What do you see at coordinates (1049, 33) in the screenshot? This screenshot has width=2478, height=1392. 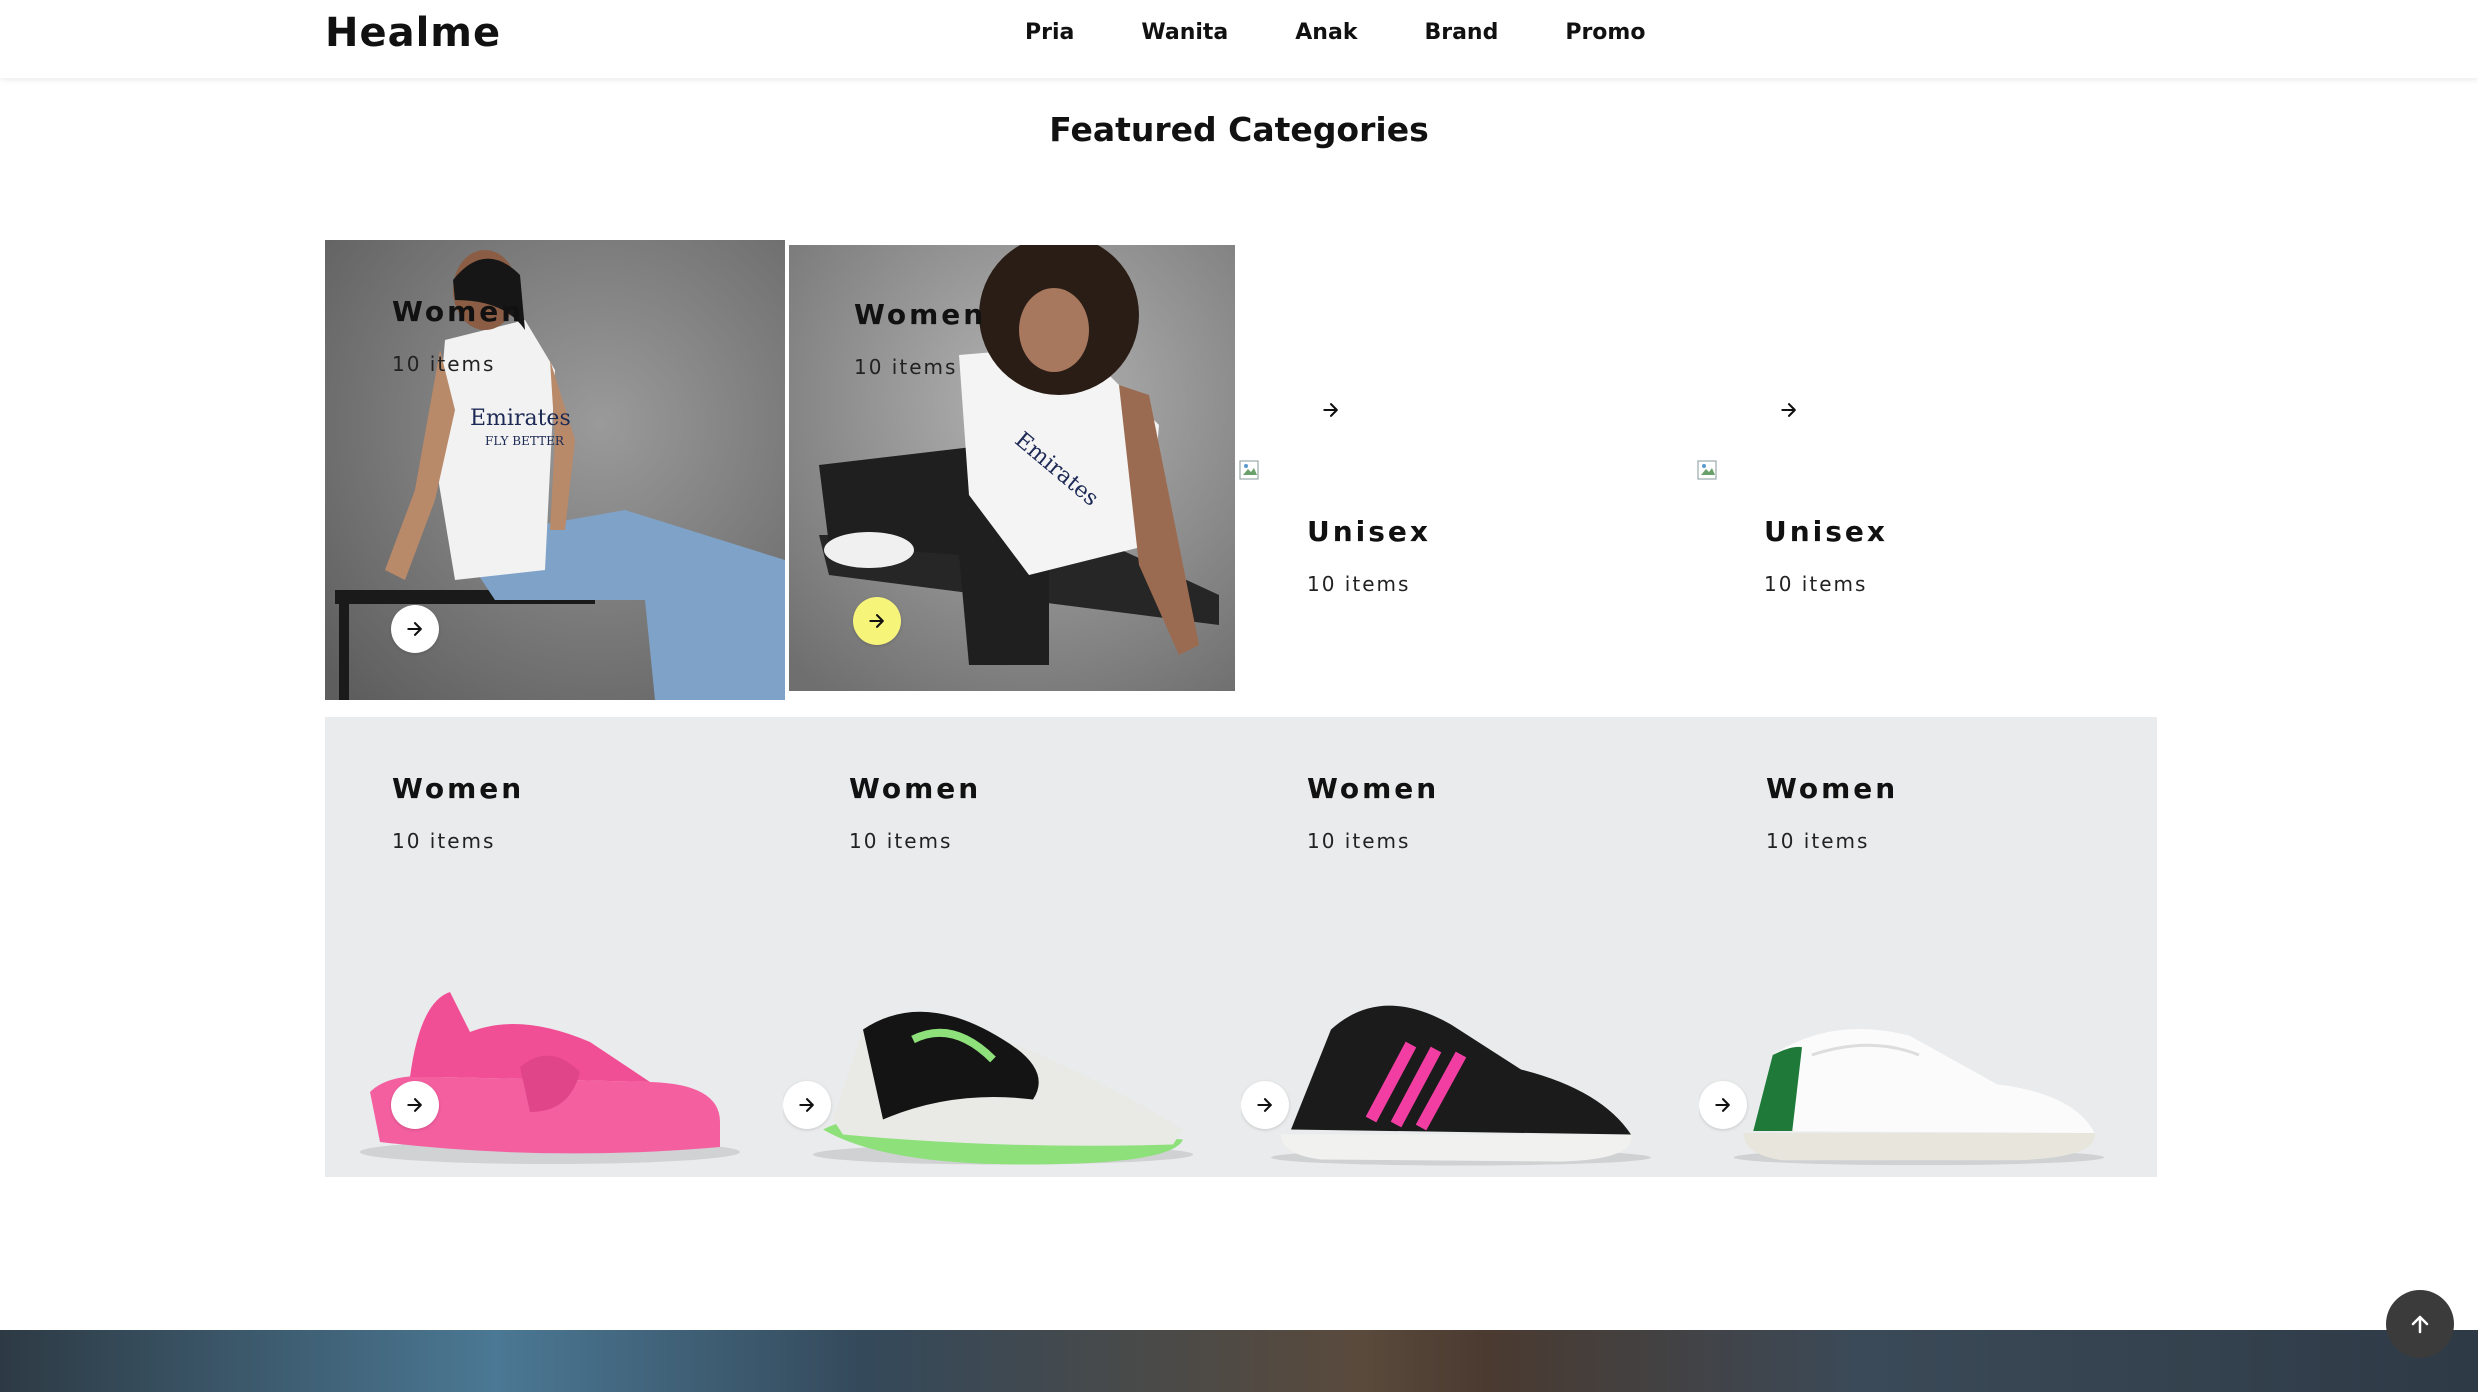 I see `nav-item-pria: Pria` at bounding box center [1049, 33].